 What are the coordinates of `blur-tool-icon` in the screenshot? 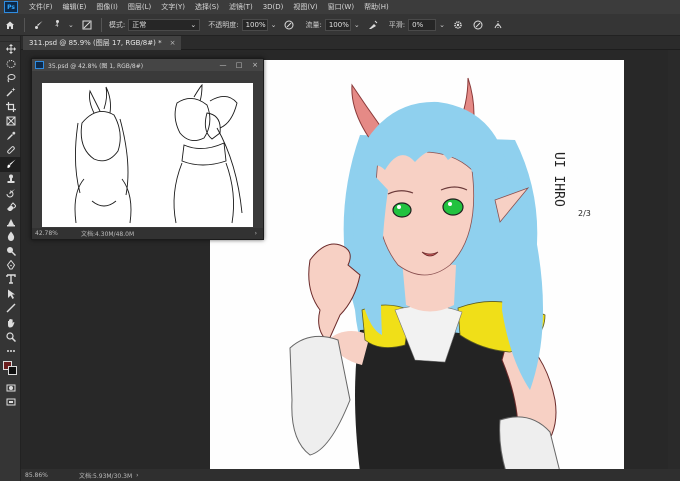 It's located at (10, 236).